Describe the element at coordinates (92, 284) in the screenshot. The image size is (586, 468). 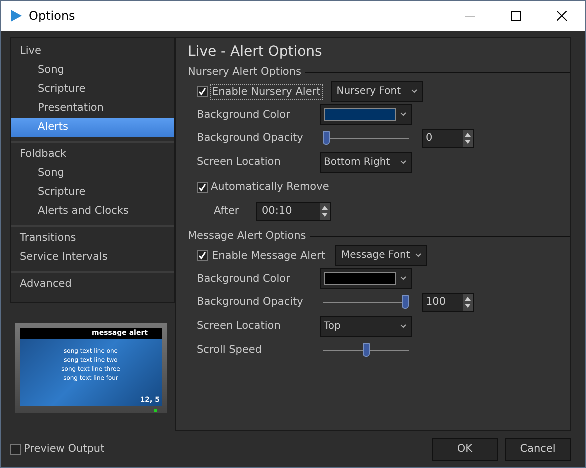
I see `sidebar-item: Advanced` at that location.